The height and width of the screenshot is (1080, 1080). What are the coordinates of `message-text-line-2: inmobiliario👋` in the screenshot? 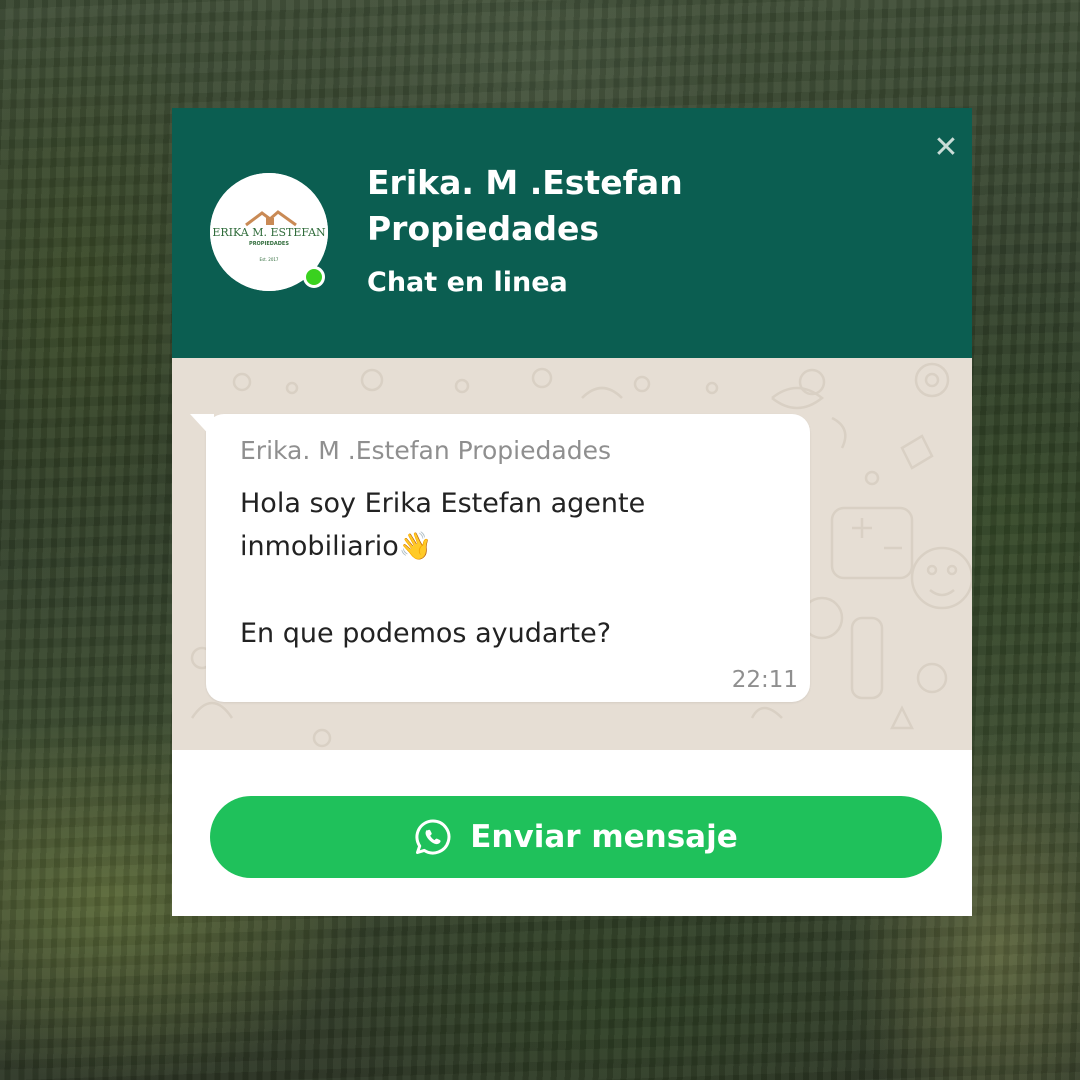 It's located at (336, 547).